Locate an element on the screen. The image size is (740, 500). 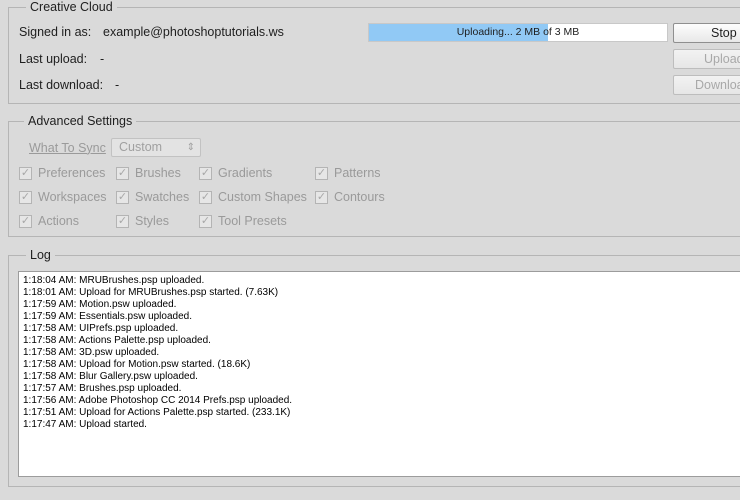
what-to-sync-value: Custom is located at coordinates (141, 147).